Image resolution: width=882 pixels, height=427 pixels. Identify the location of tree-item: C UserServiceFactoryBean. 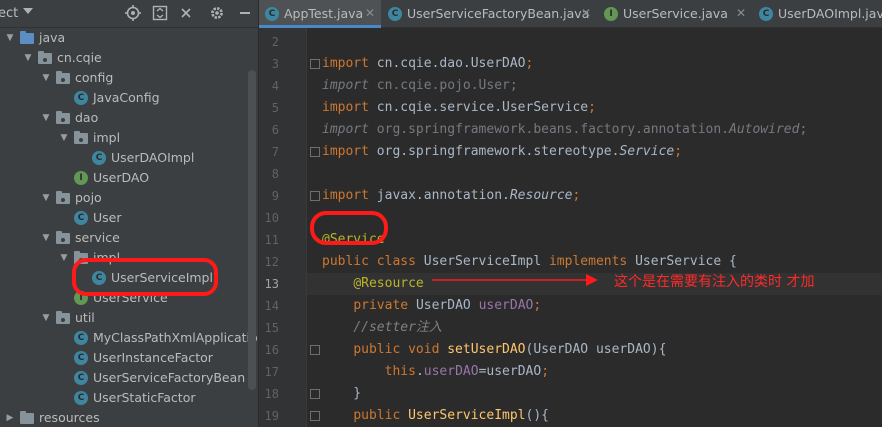
(129, 378).